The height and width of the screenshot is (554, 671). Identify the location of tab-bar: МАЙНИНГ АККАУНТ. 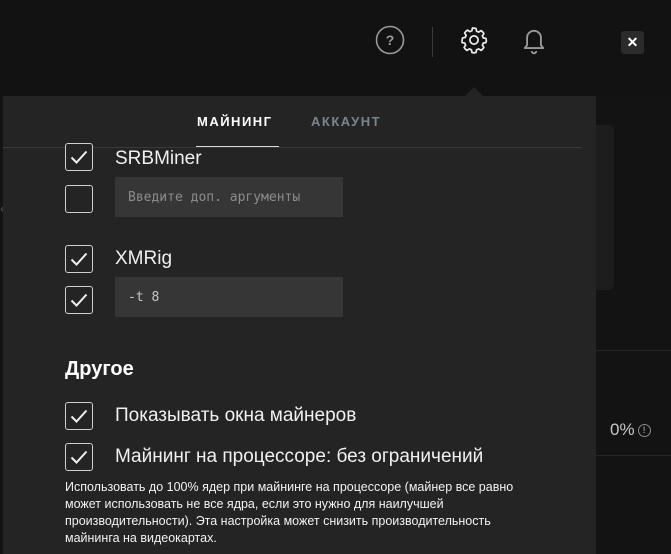
(299, 122).